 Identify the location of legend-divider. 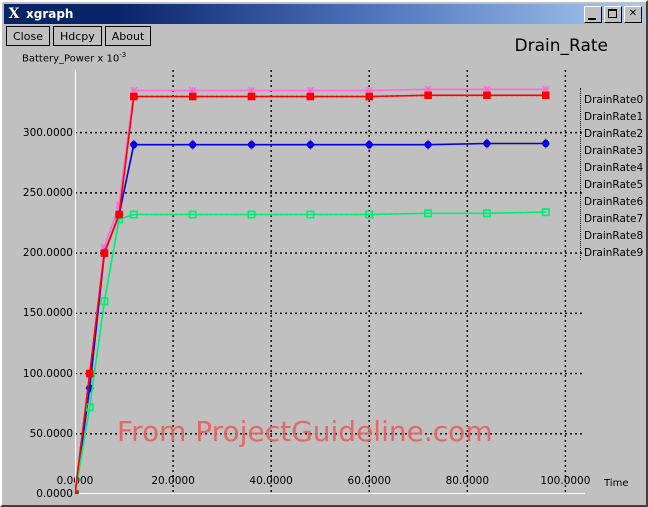
(580, 174).